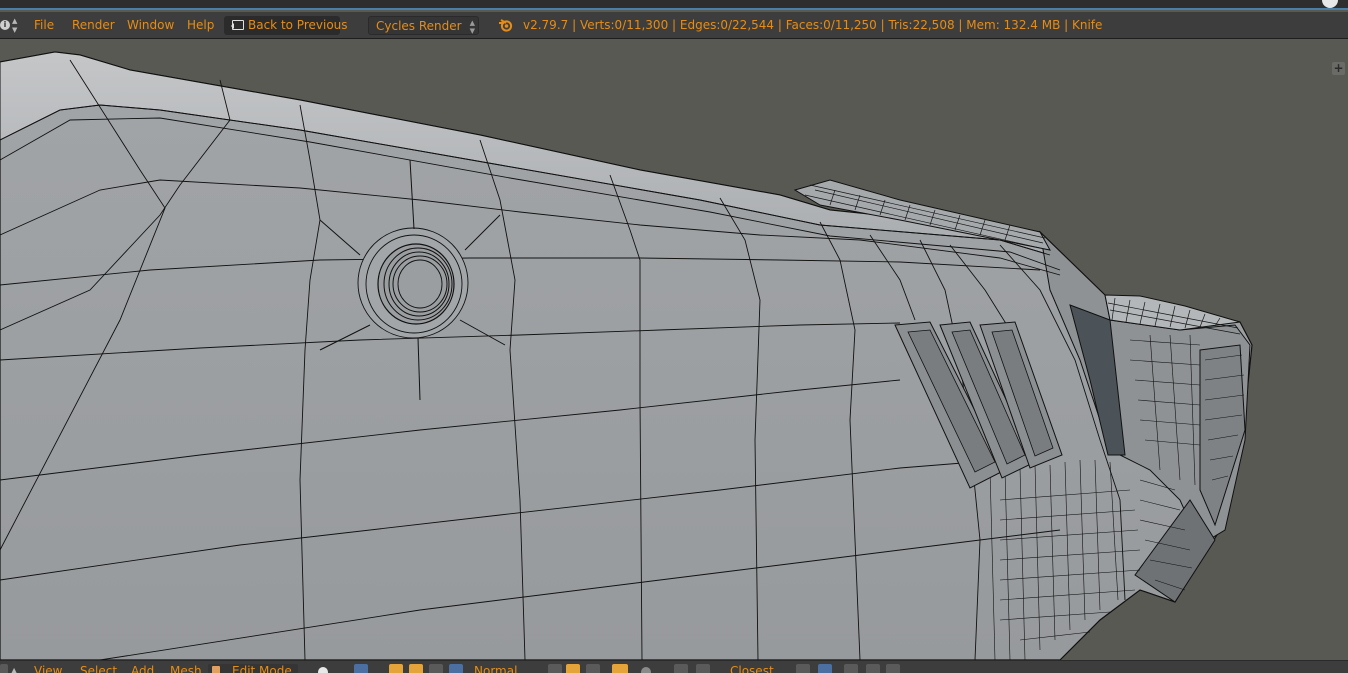  What do you see at coordinates (93, 25) in the screenshot?
I see `menu-render: Render` at bounding box center [93, 25].